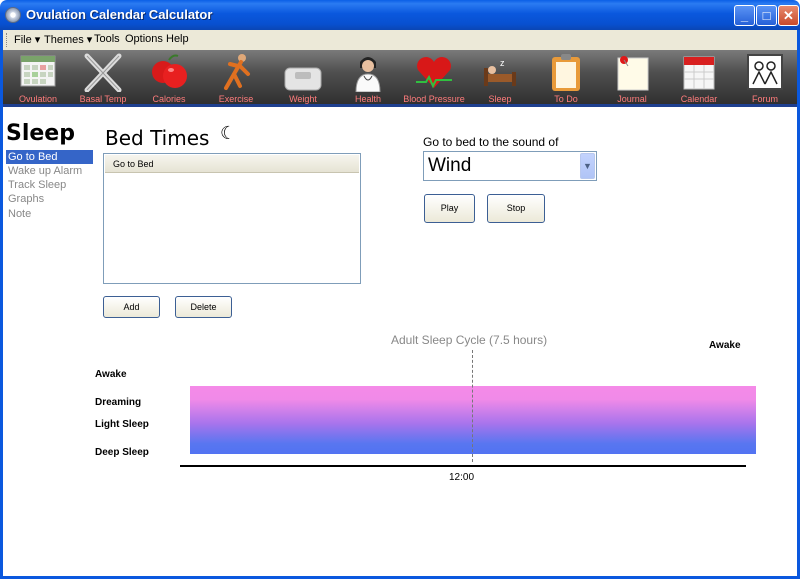  Describe the element at coordinates (765, 72) in the screenshot. I see `people-board-icon` at that location.